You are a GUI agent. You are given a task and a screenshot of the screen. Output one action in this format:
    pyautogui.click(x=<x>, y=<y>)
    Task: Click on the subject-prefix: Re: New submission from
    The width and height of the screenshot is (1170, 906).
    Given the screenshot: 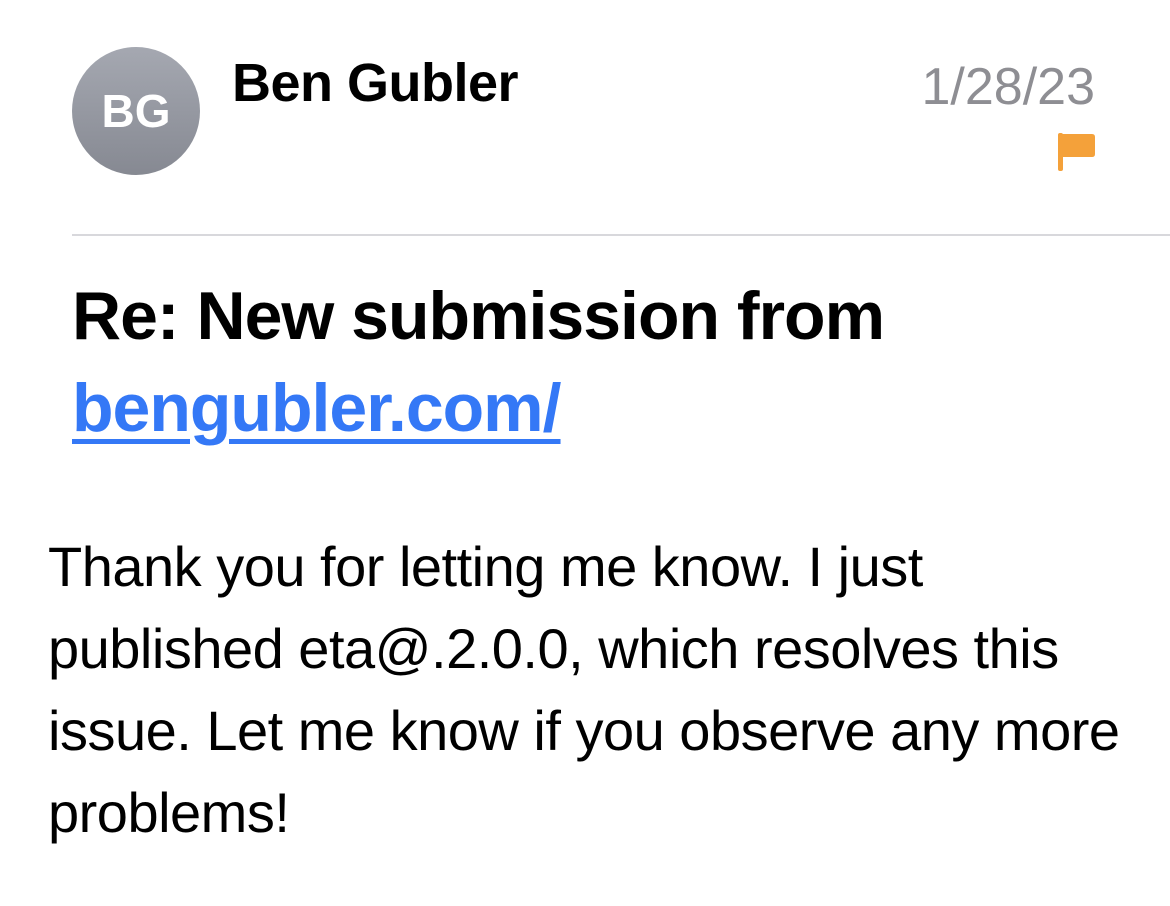 What is the action you would take?
    pyautogui.click(x=478, y=316)
    